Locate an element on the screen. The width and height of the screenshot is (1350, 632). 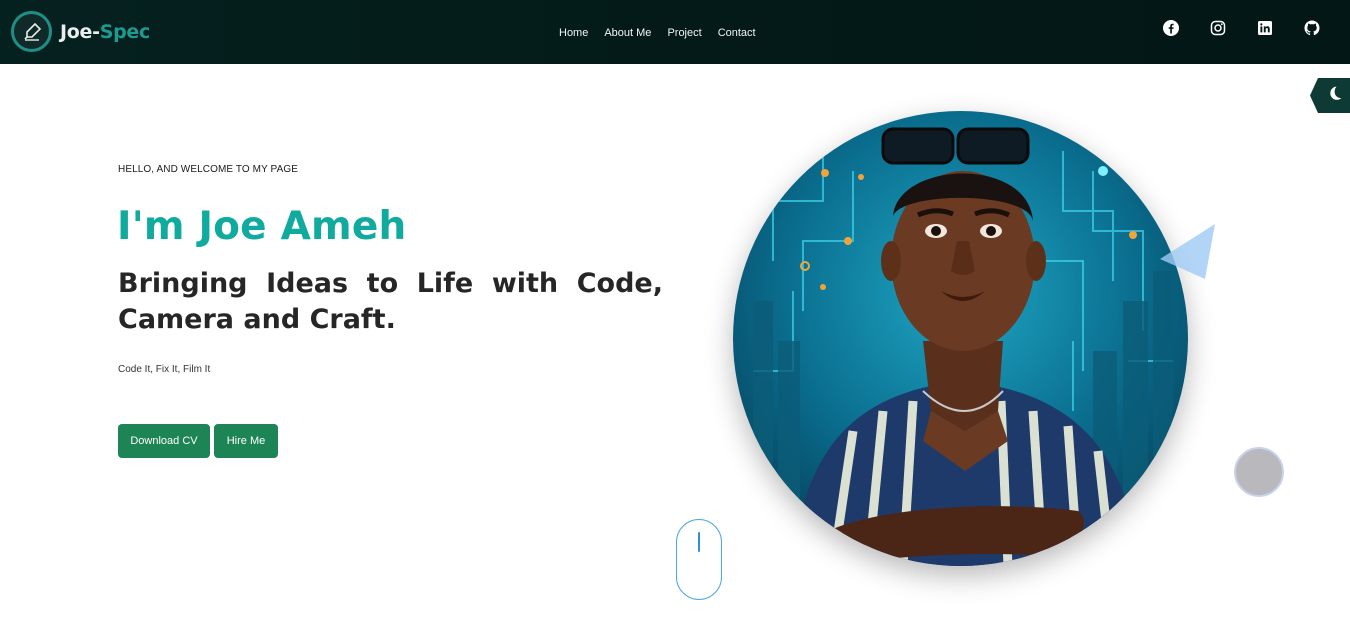
github-icon is located at coordinates (1312, 28).